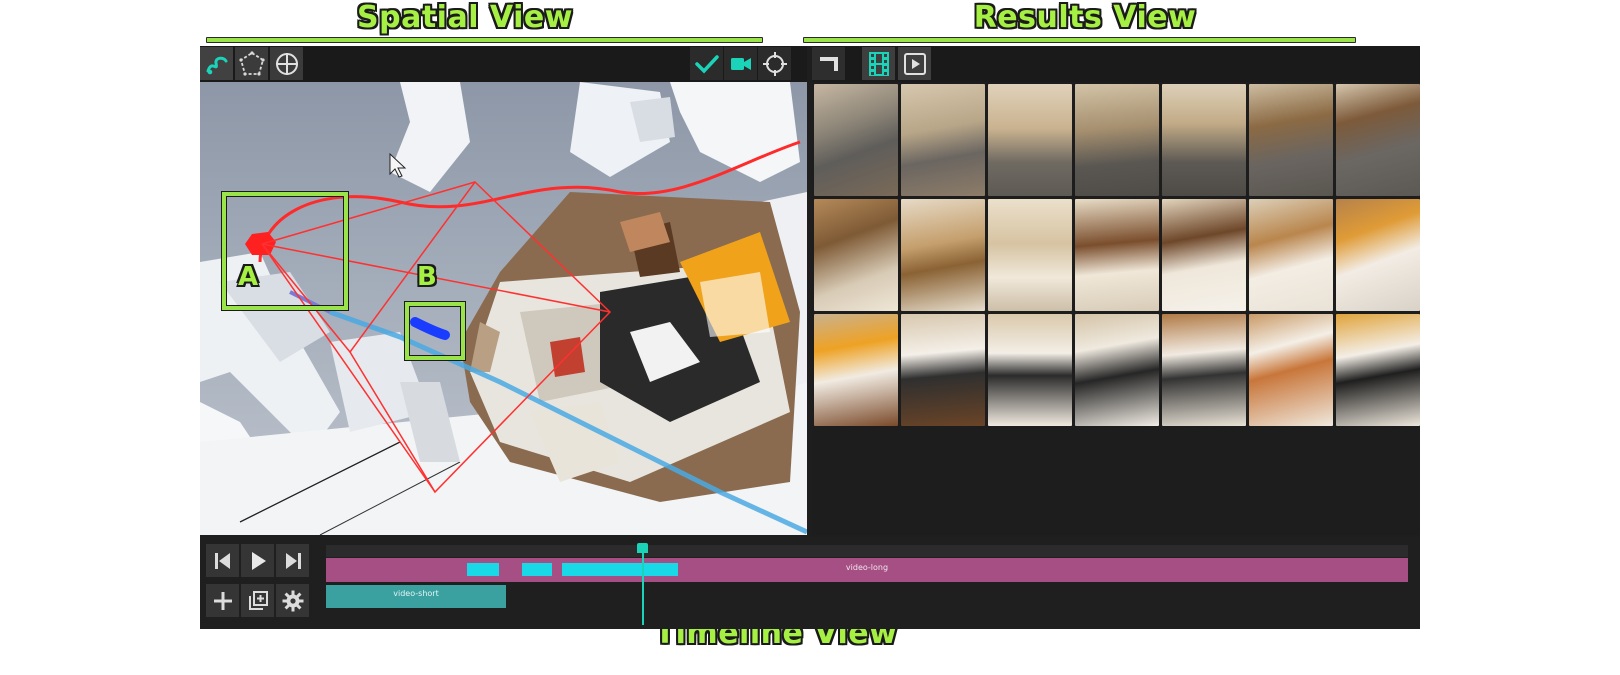 This screenshot has width=1620, height=675. What do you see at coordinates (1116, 64) in the screenshot?
I see `results-toolbar` at bounding box center [1116, 64].